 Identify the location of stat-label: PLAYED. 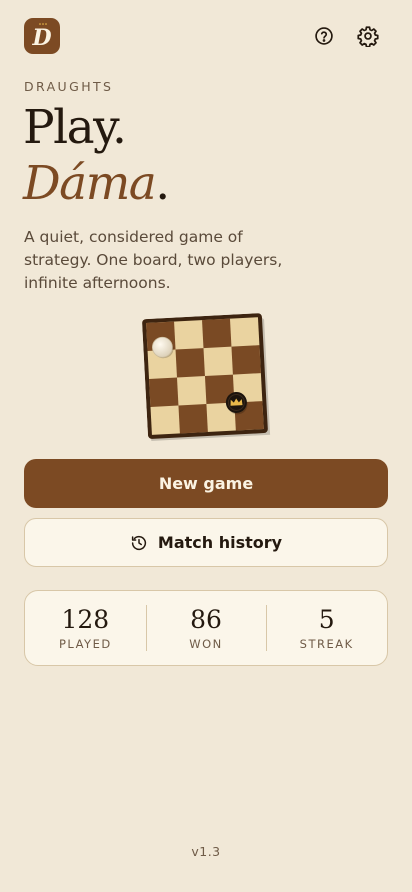
(85, 644).